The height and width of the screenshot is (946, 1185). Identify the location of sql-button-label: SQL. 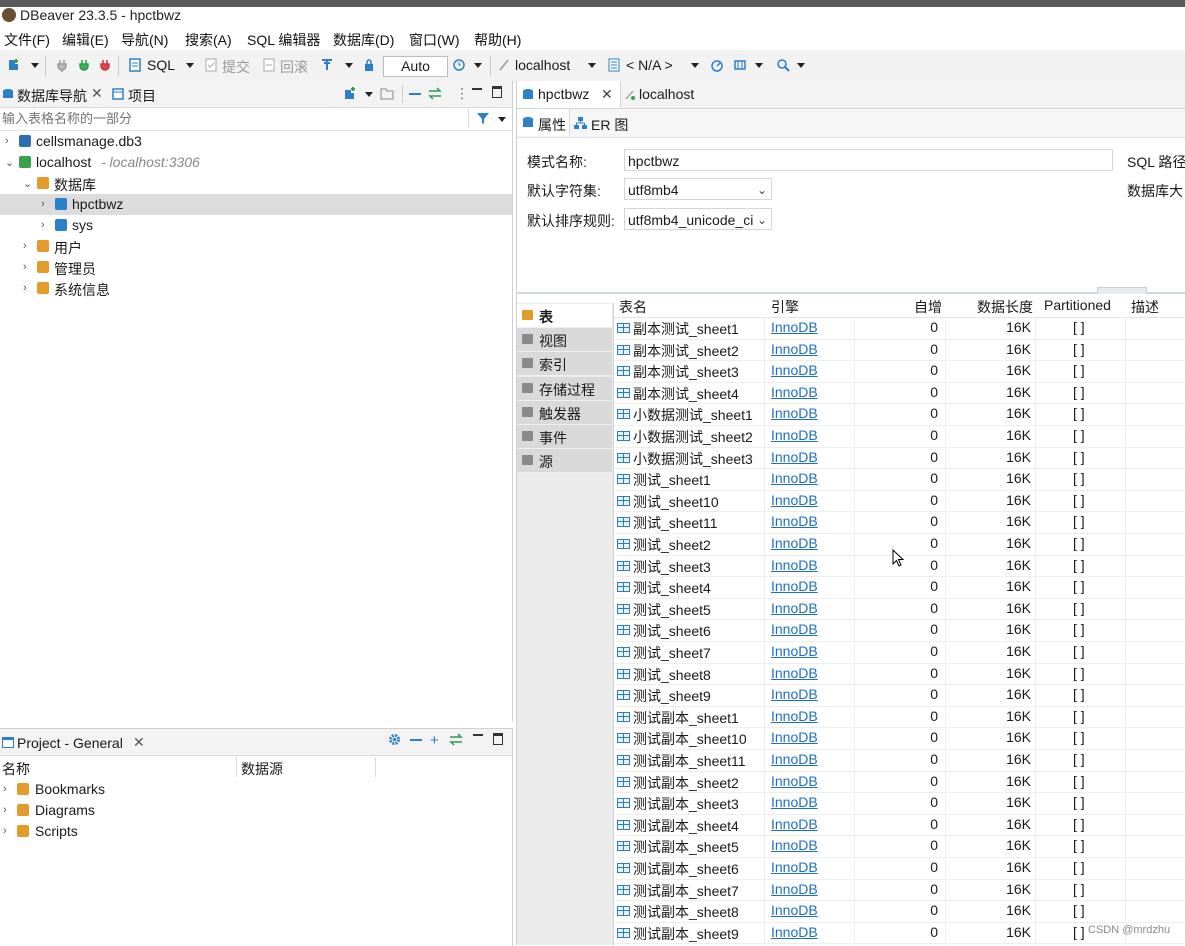
(161, 65).